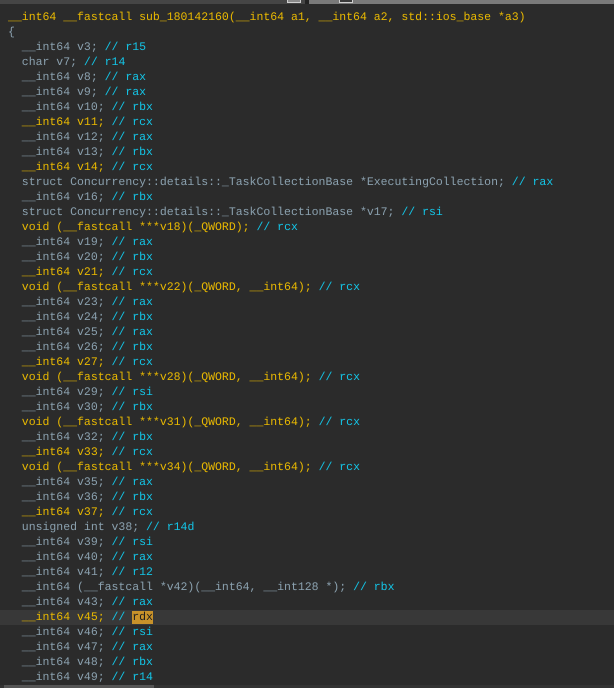 The width and height of the screenshot is (614, 688). Describe the element at coordinates (62, 437) in the screenshot. I see `code-text: __int64 v32;` at that location.